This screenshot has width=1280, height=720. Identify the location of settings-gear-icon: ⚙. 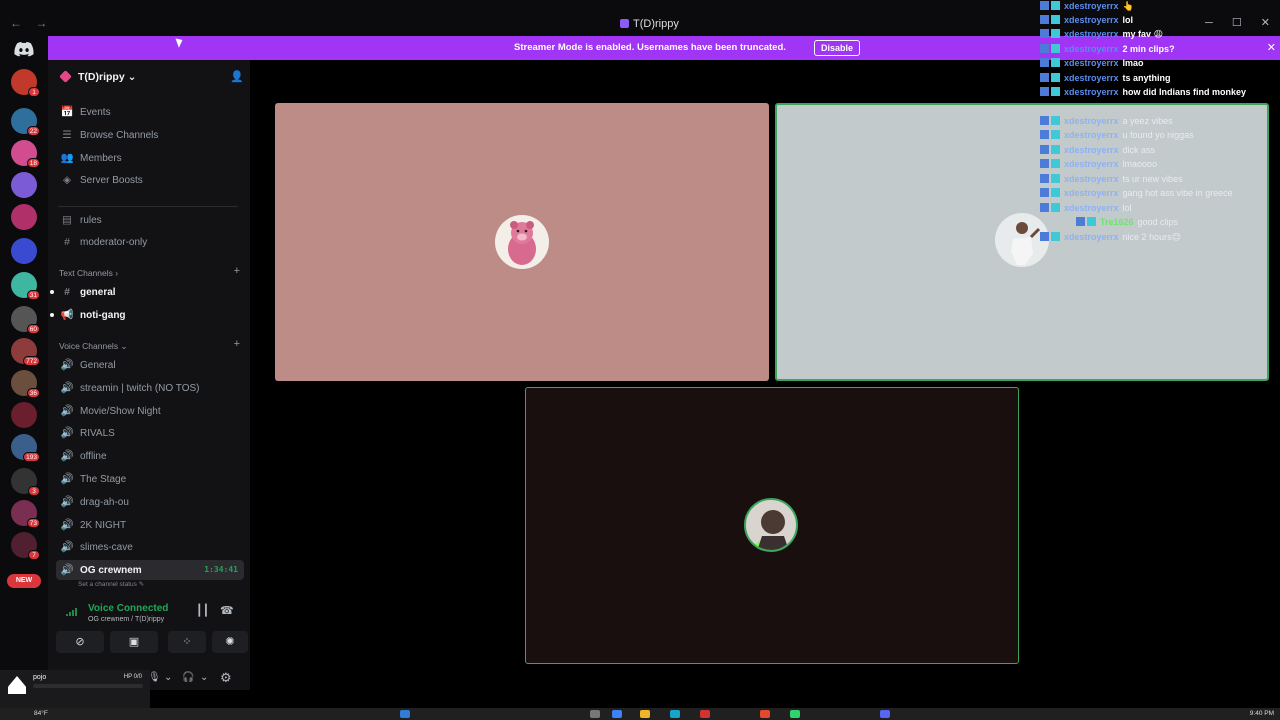
(226, 678).